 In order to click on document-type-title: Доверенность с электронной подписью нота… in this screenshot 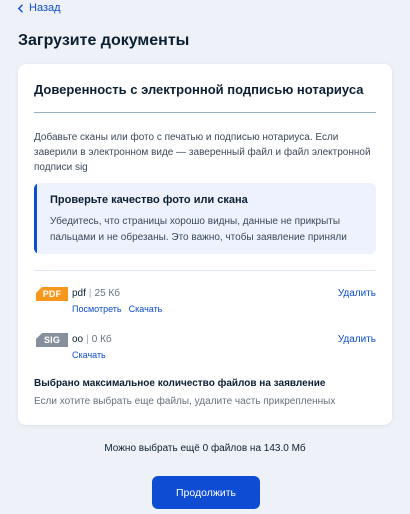, I will do `click(199, 89)`.